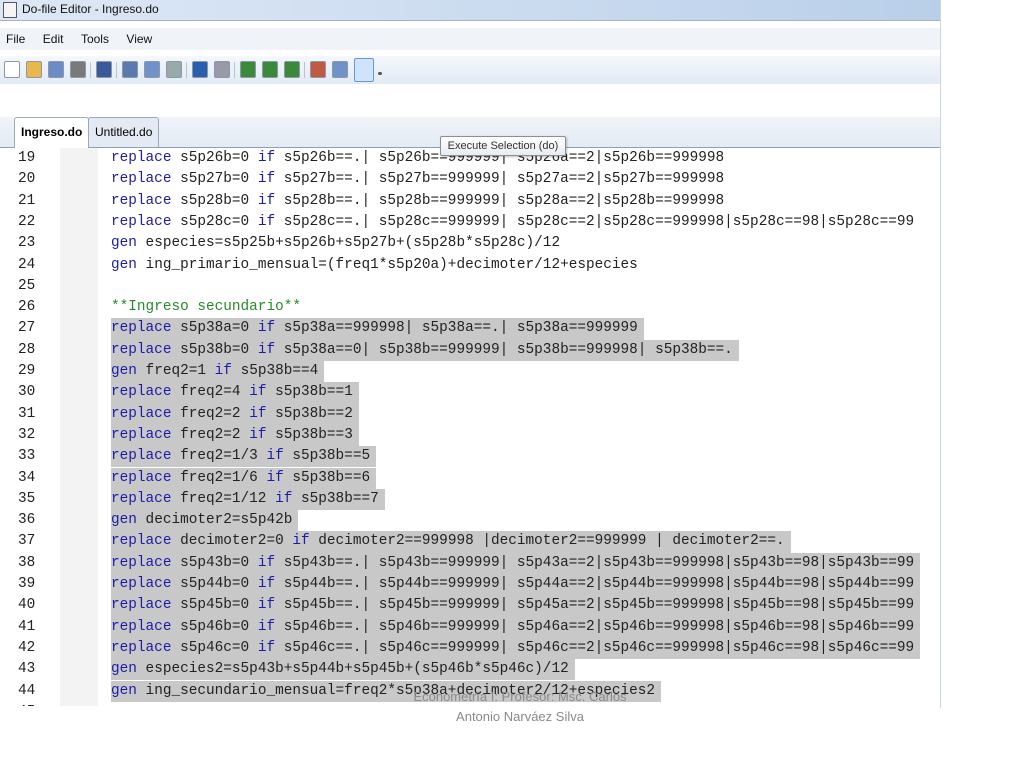 This screenshot has height=768, width=1024. Describe the element at coordinates (235, 393) in the screenshot. I see `code-text: replace freq2=4 if s5p38b==1` at that location.